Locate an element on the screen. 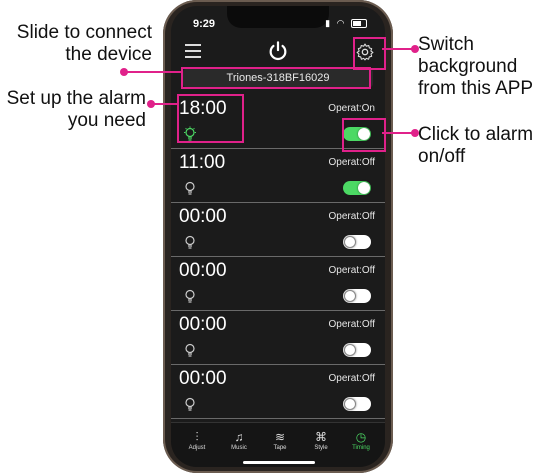 The height and width of the screenshot is (473, 538). alarm-row: 11:00 Operat:Off is located at coordinates (278, 175).